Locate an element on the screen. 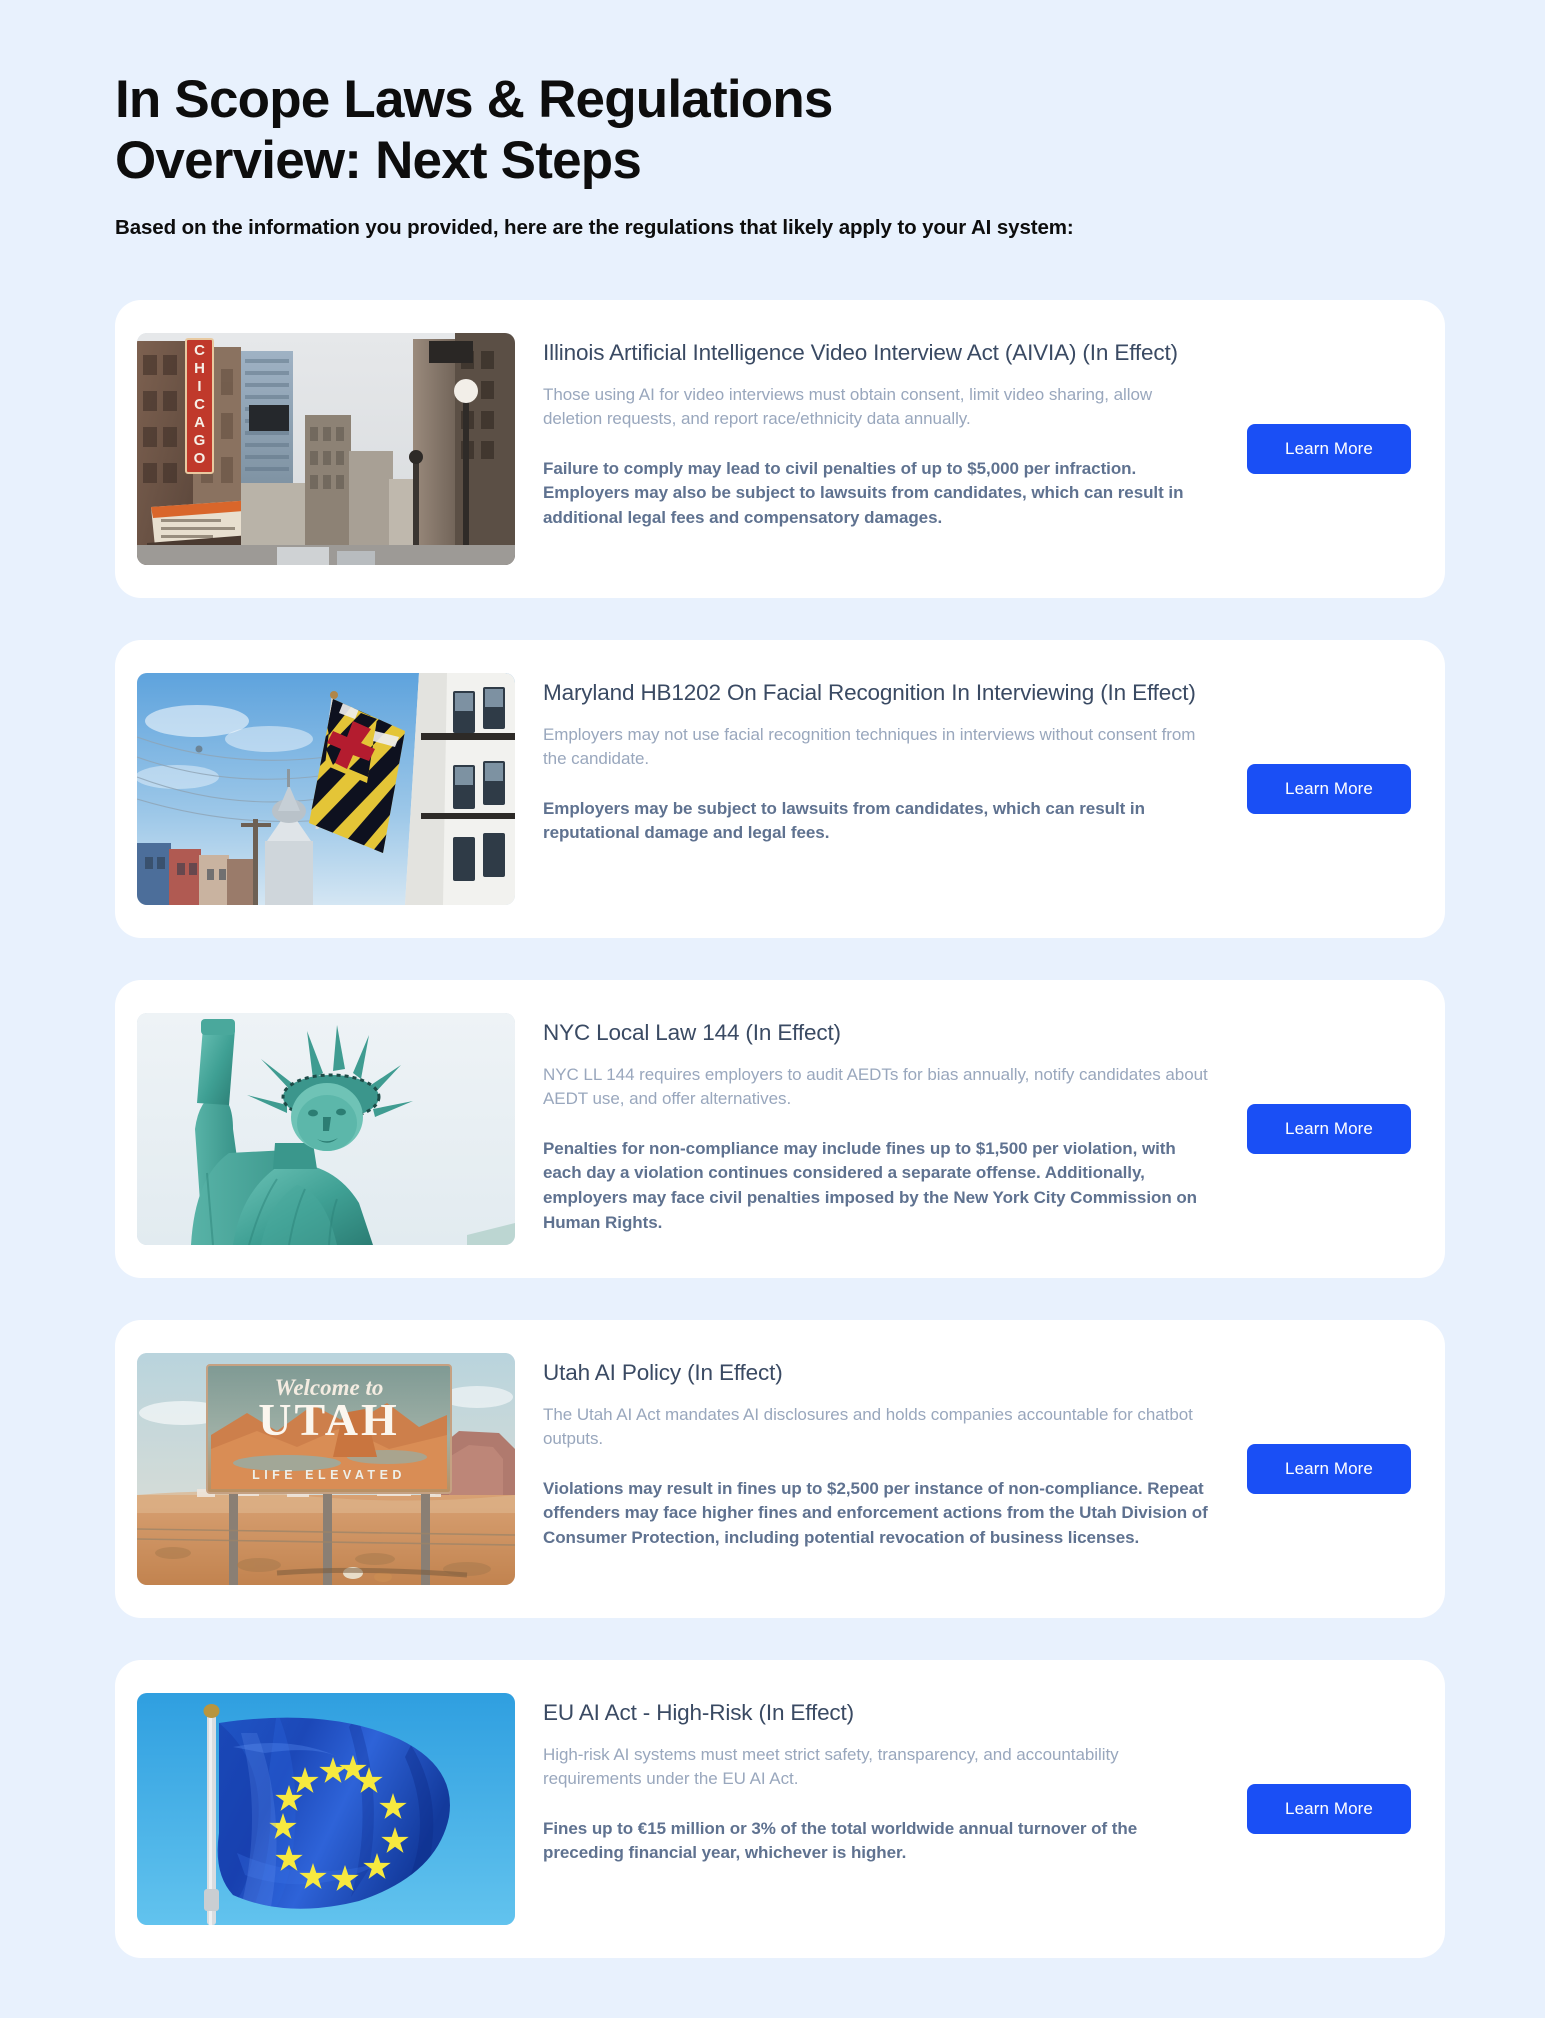 The width and height of the screenshot is (1545, 2018). svg-text: A is located at coordinates (199, 422).